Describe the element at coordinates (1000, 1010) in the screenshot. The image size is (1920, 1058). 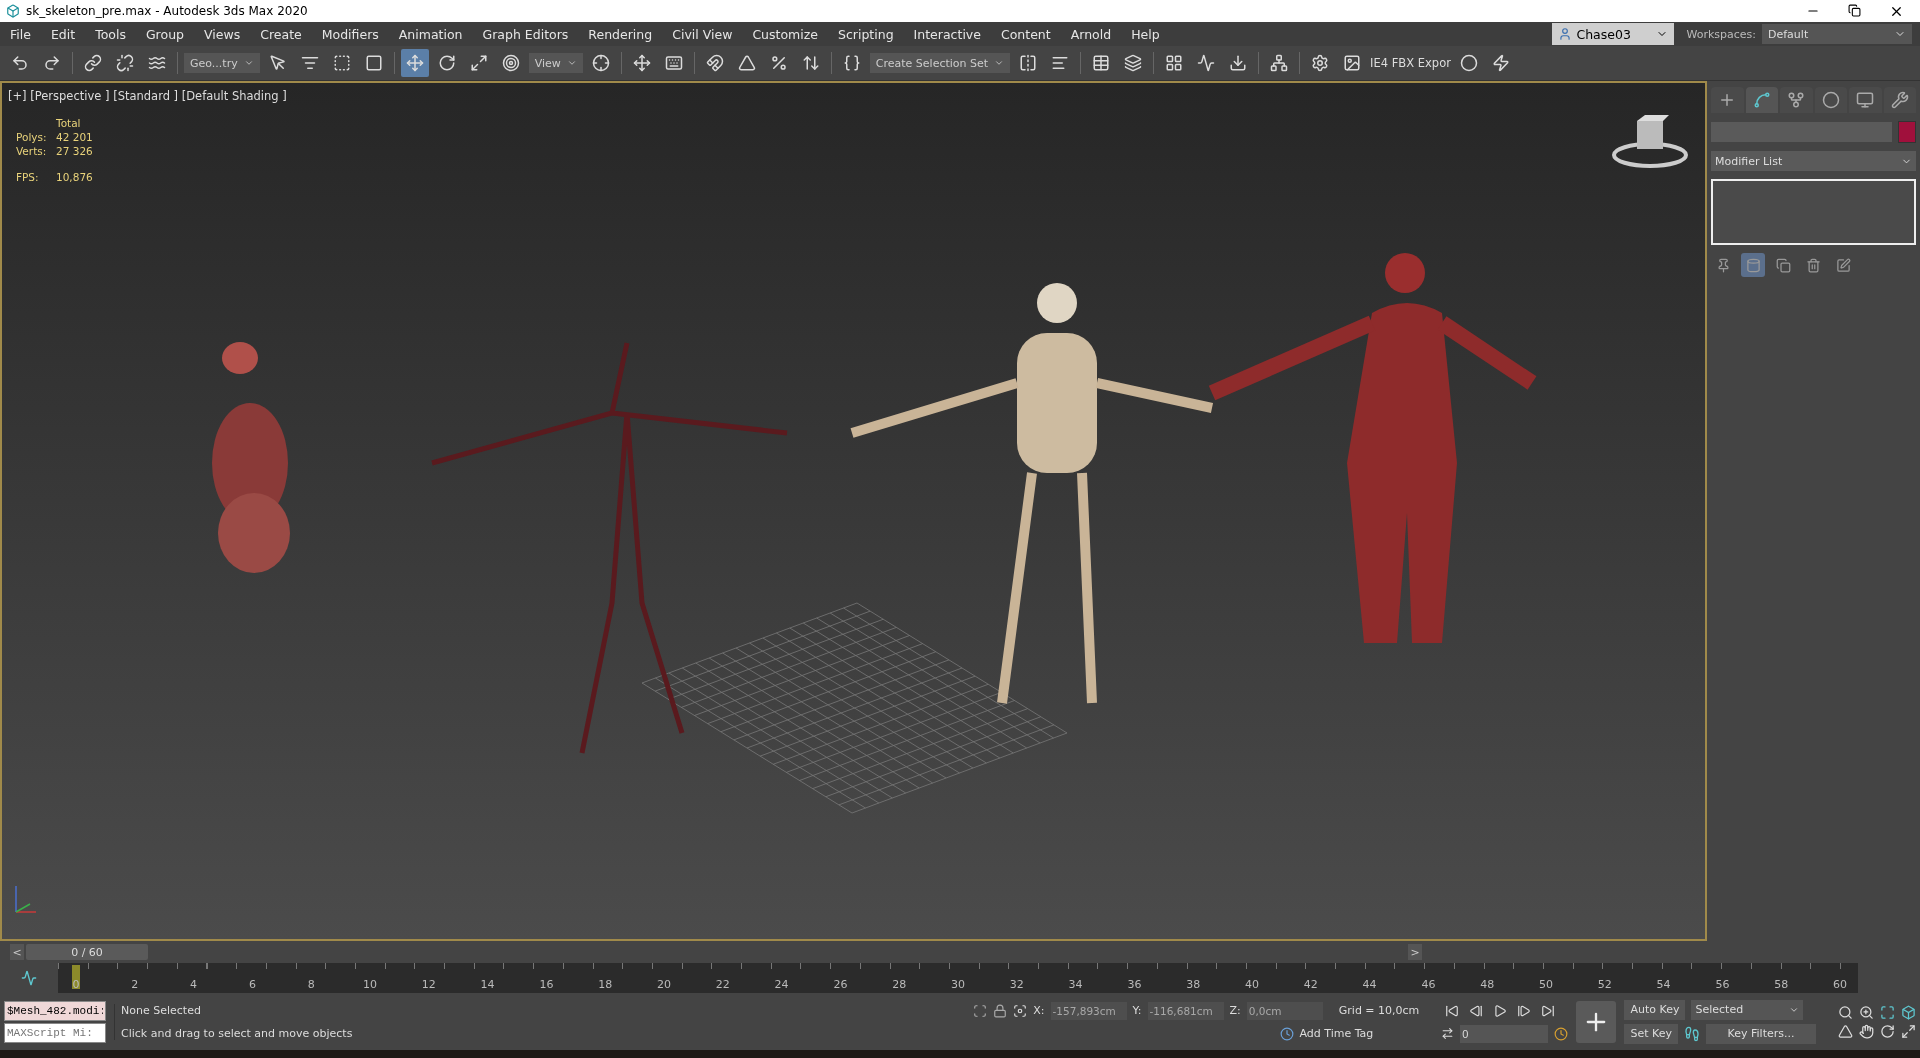
I see `lock-icon` at that location.